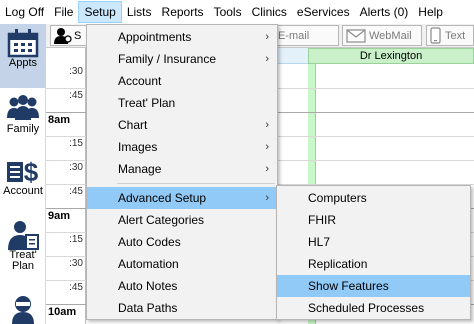 Image resolution: width=474 pixels, height=324 pixels. What do you see at coordinates (373, 198) in the screenshot?
I see `menu-item-computers: Computers` at bounding box center [373, 198].